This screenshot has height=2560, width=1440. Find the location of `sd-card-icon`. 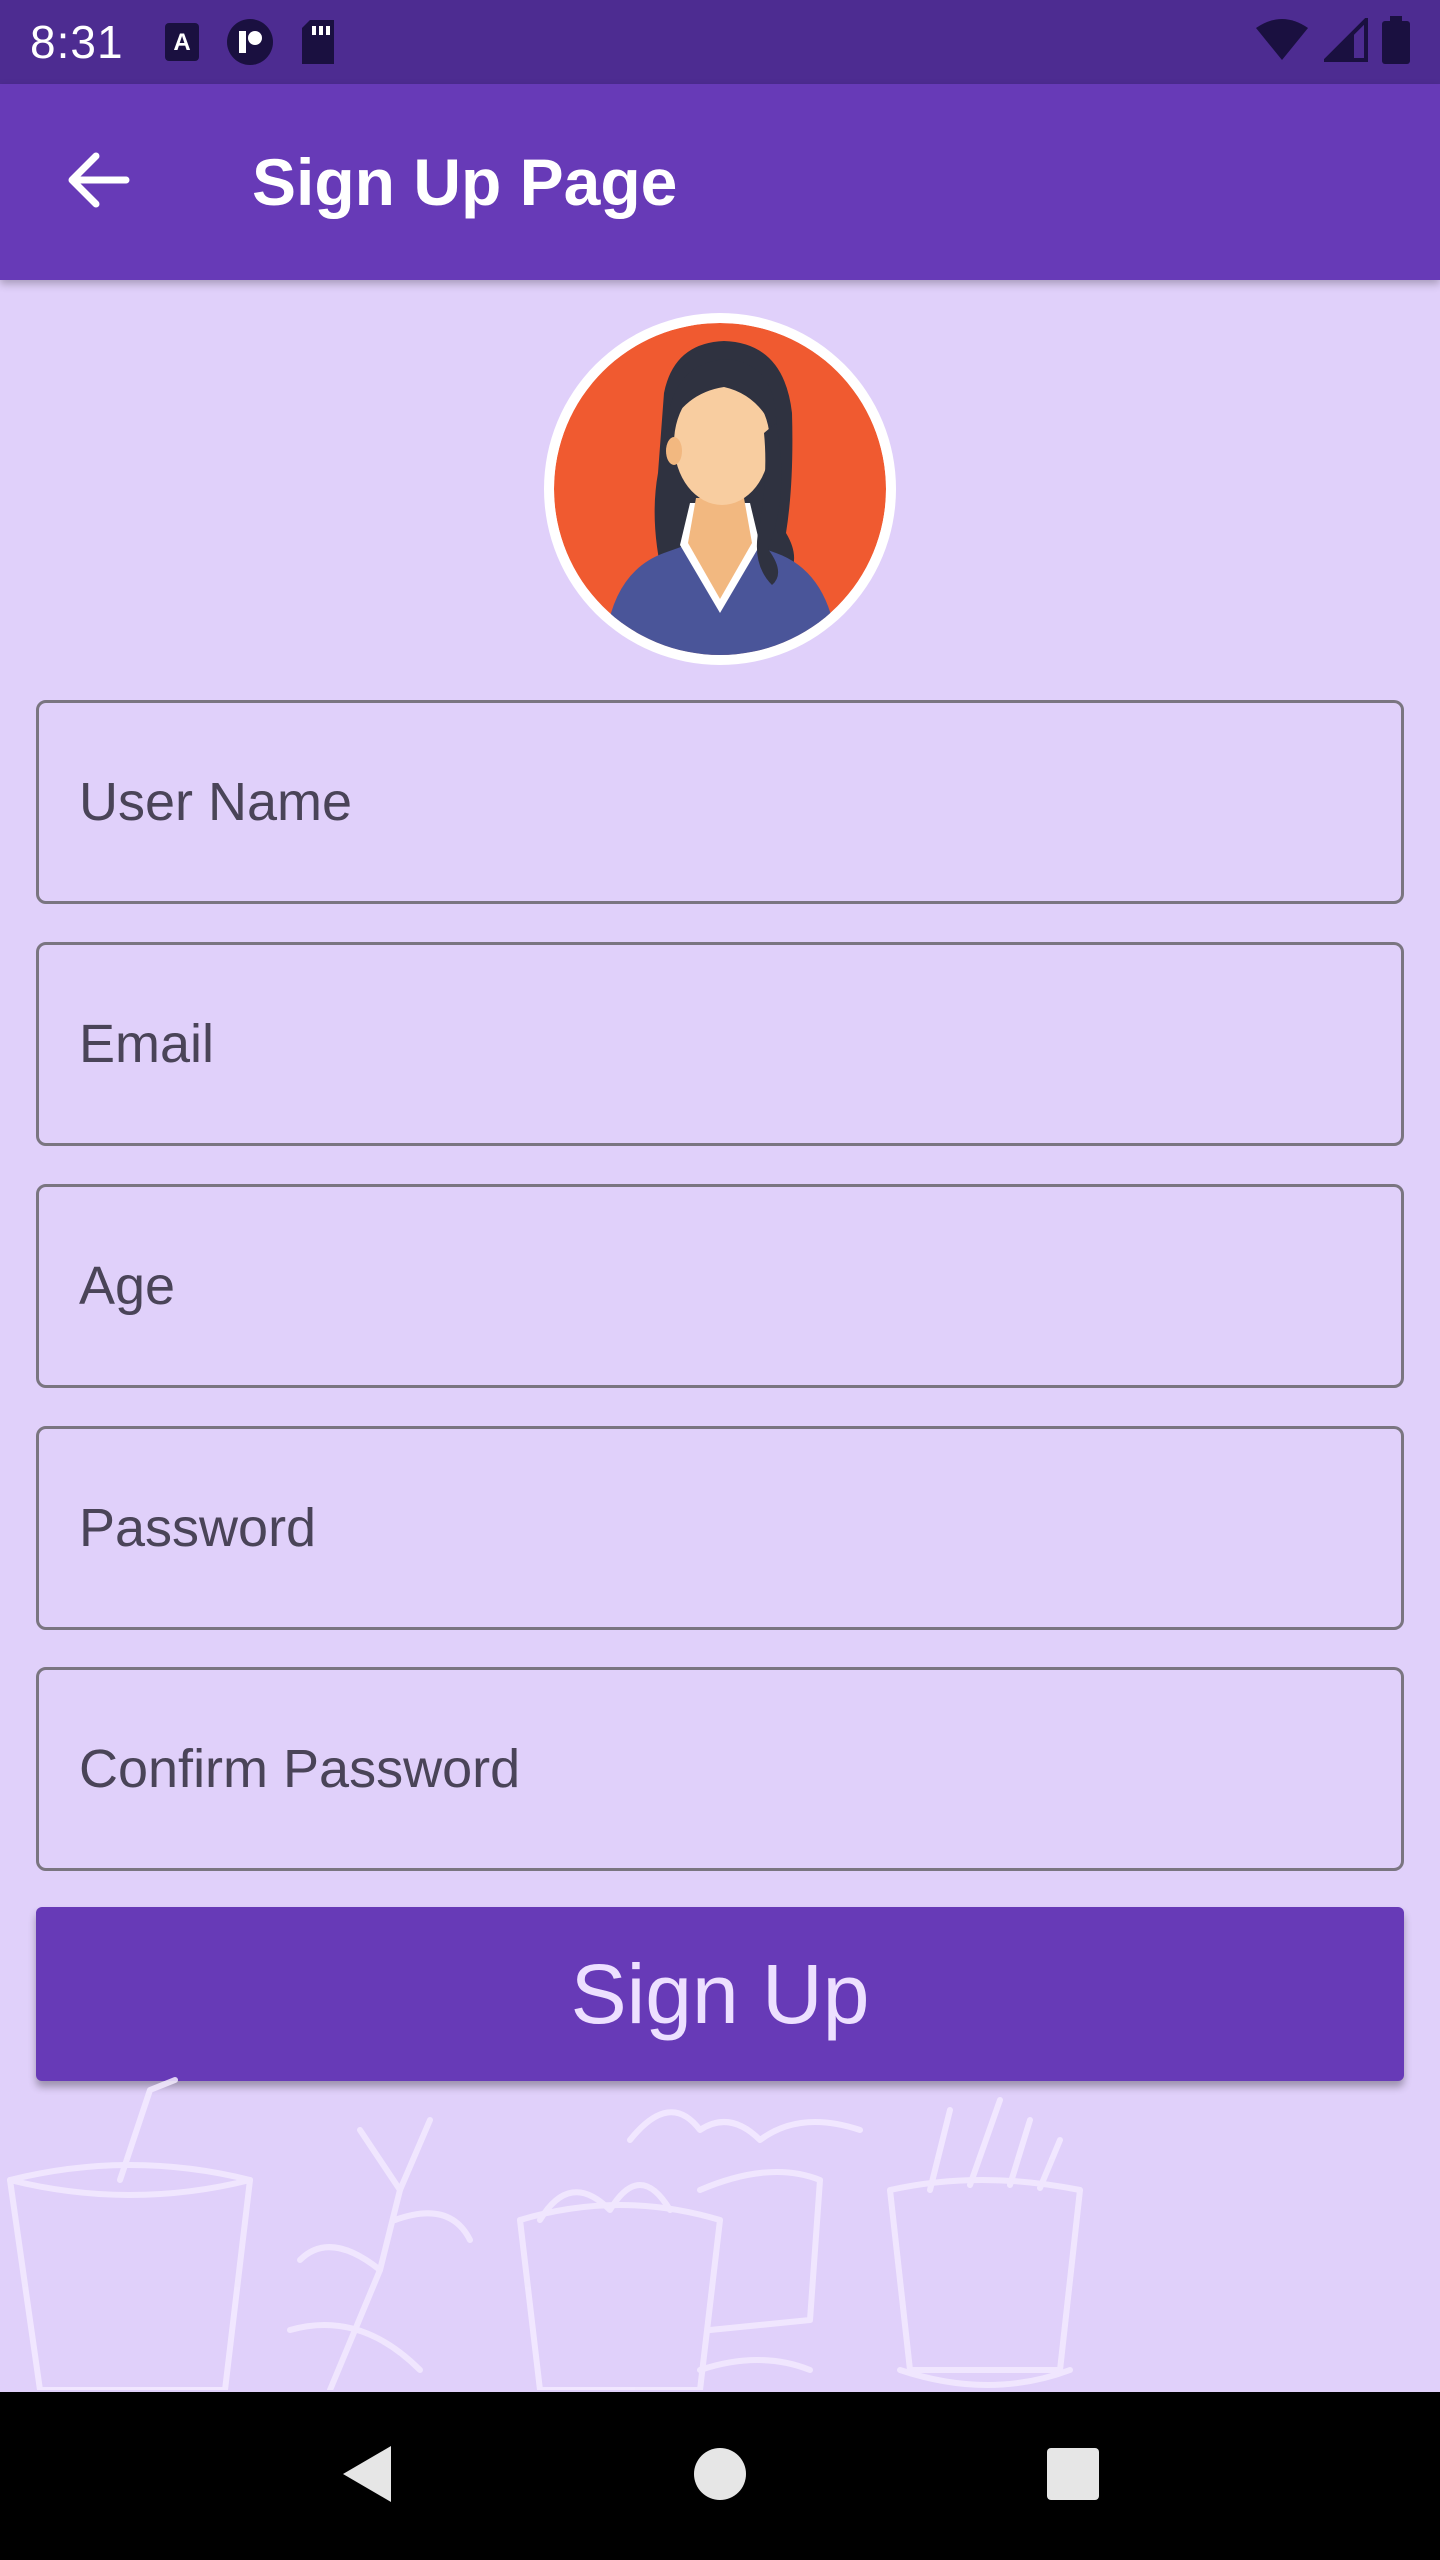

sd-card-icon is located at coordinates (318, 42).